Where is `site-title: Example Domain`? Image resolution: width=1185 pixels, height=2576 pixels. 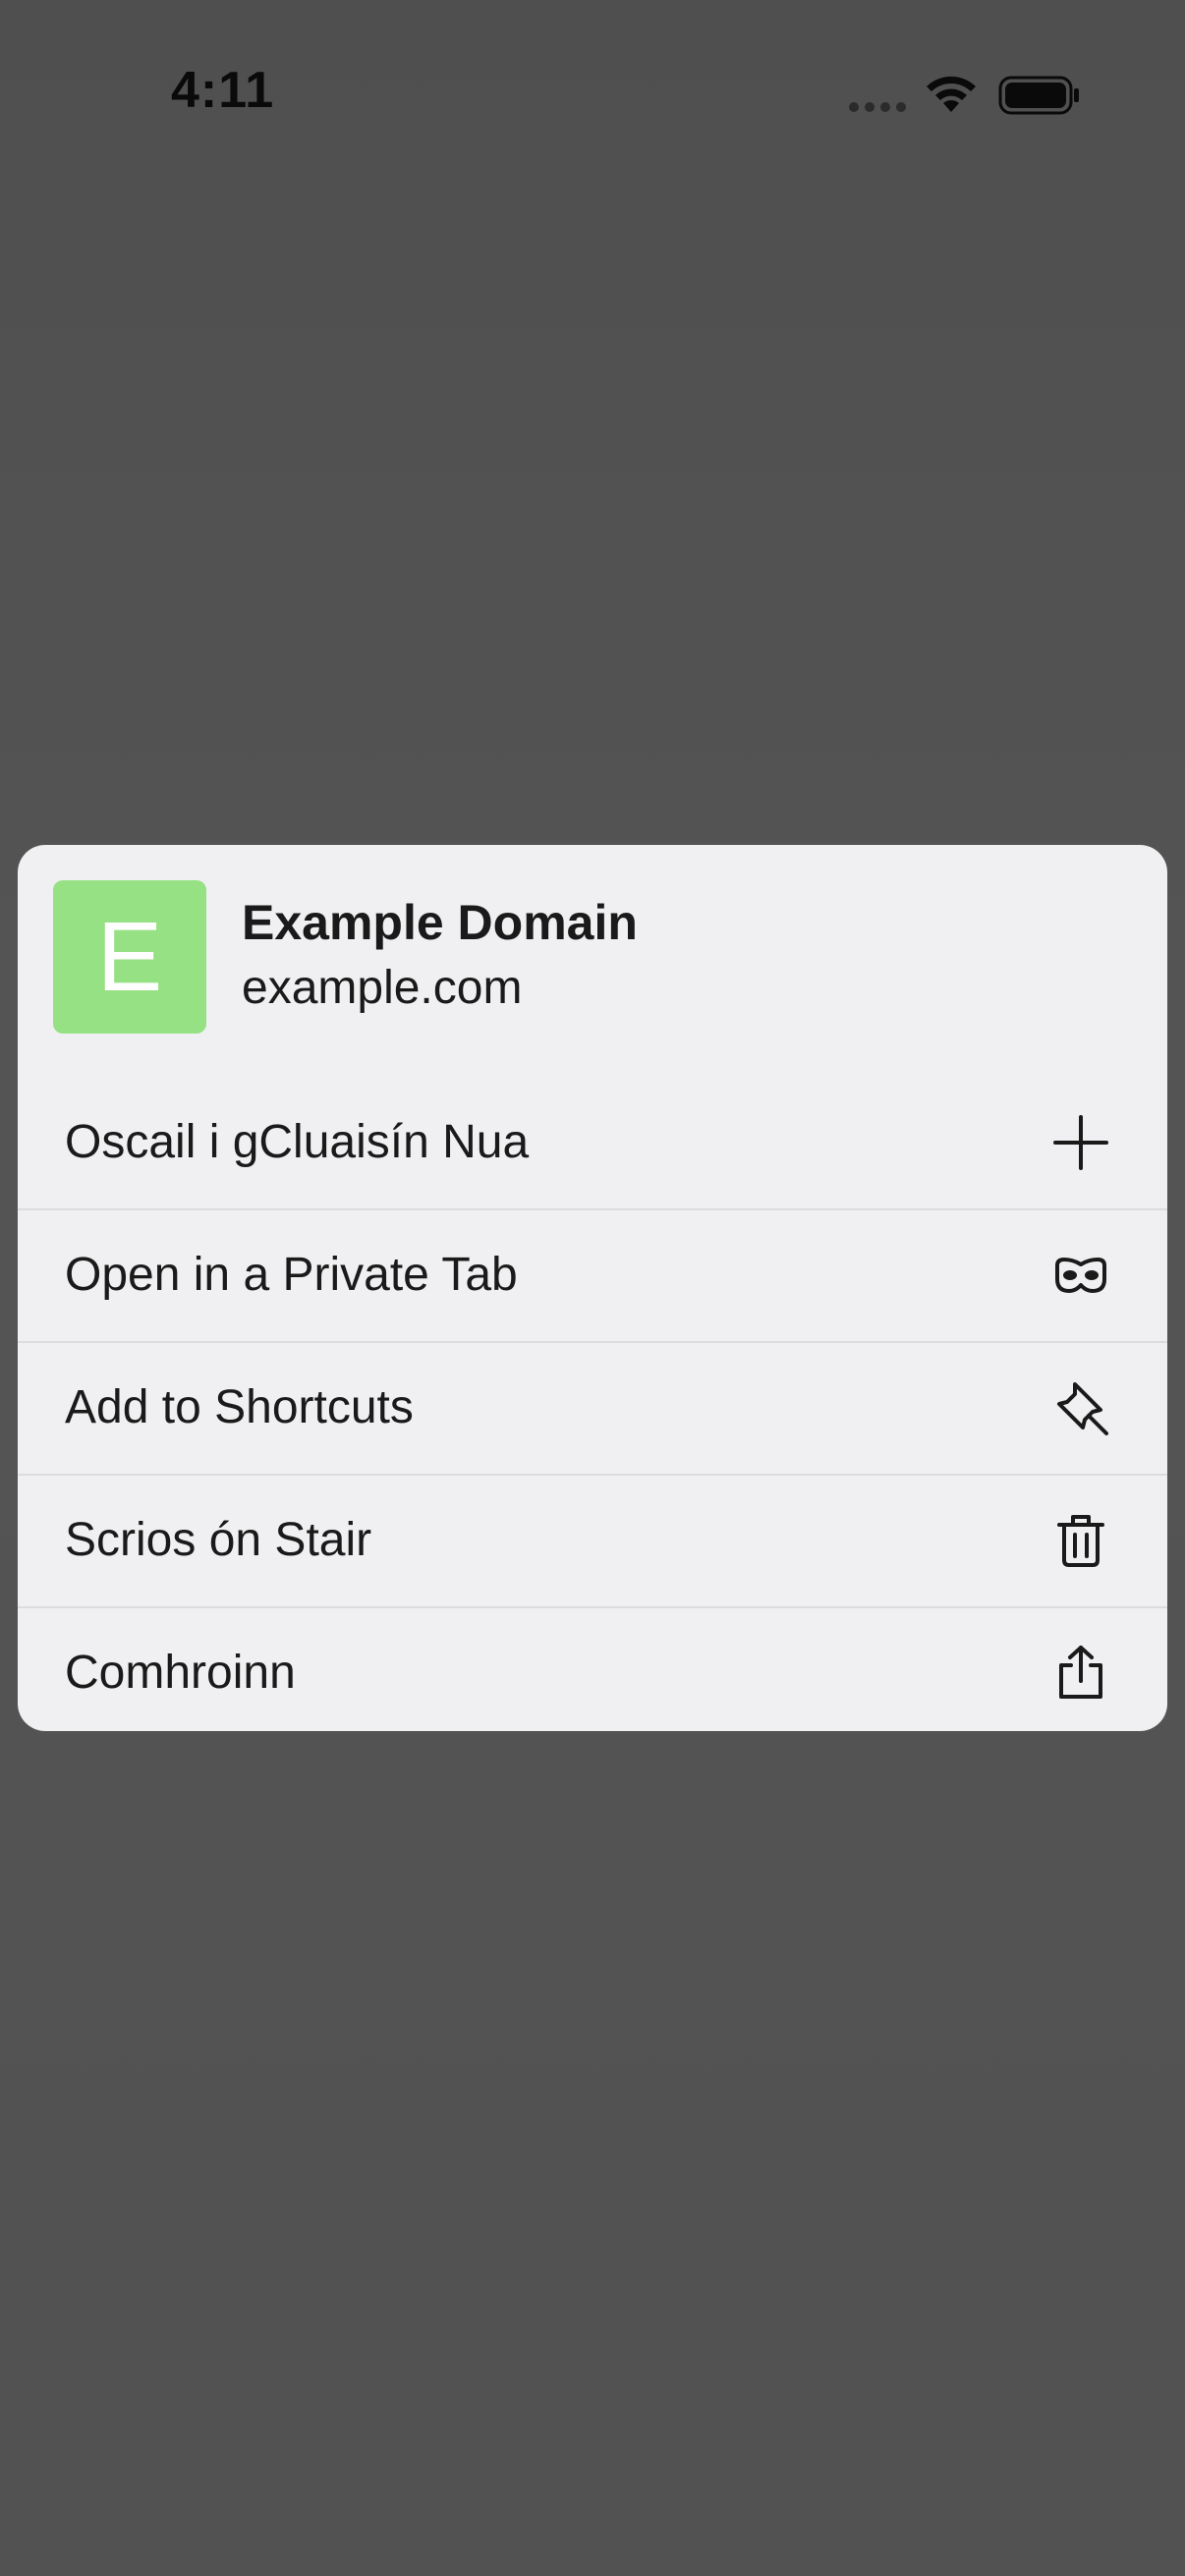
site-title: Example Domain is located at coordinates (440, 922).